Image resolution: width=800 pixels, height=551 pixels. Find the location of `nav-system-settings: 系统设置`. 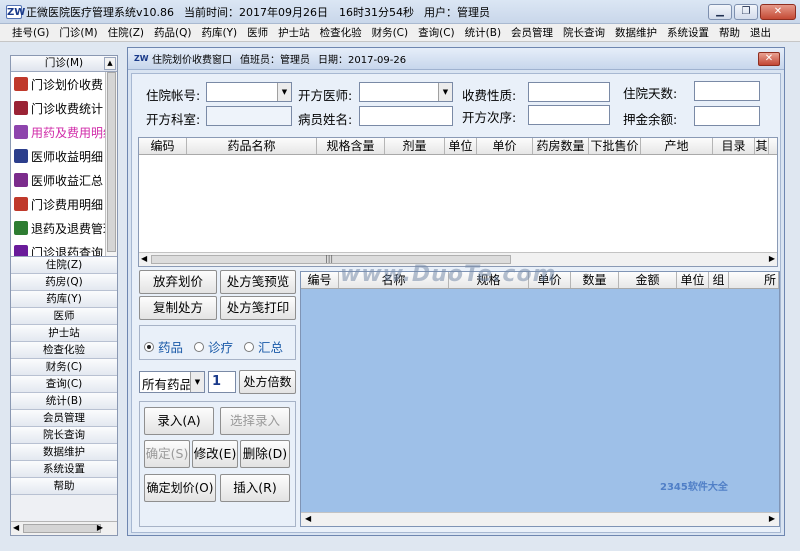

nav-system-settings: 系统设置 is located at coordinates (64, 469).